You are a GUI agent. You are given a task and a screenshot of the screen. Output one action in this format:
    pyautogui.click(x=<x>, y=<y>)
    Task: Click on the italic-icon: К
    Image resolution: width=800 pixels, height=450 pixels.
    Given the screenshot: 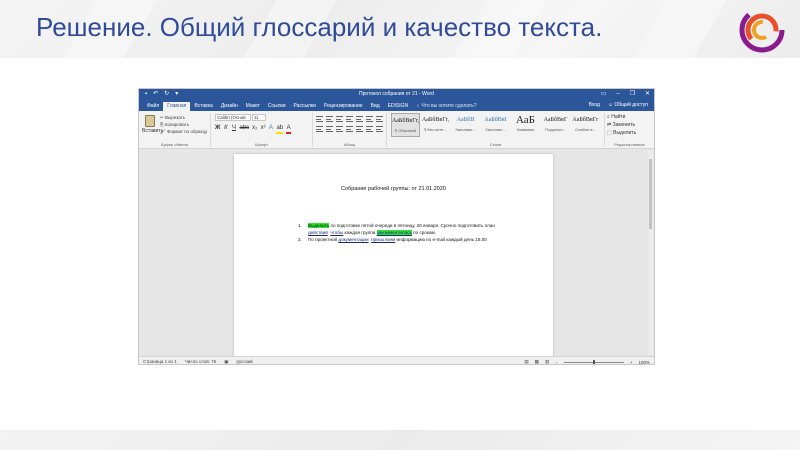 What is the action you would take?
    pyautogui.click(x=225, y=129)
    